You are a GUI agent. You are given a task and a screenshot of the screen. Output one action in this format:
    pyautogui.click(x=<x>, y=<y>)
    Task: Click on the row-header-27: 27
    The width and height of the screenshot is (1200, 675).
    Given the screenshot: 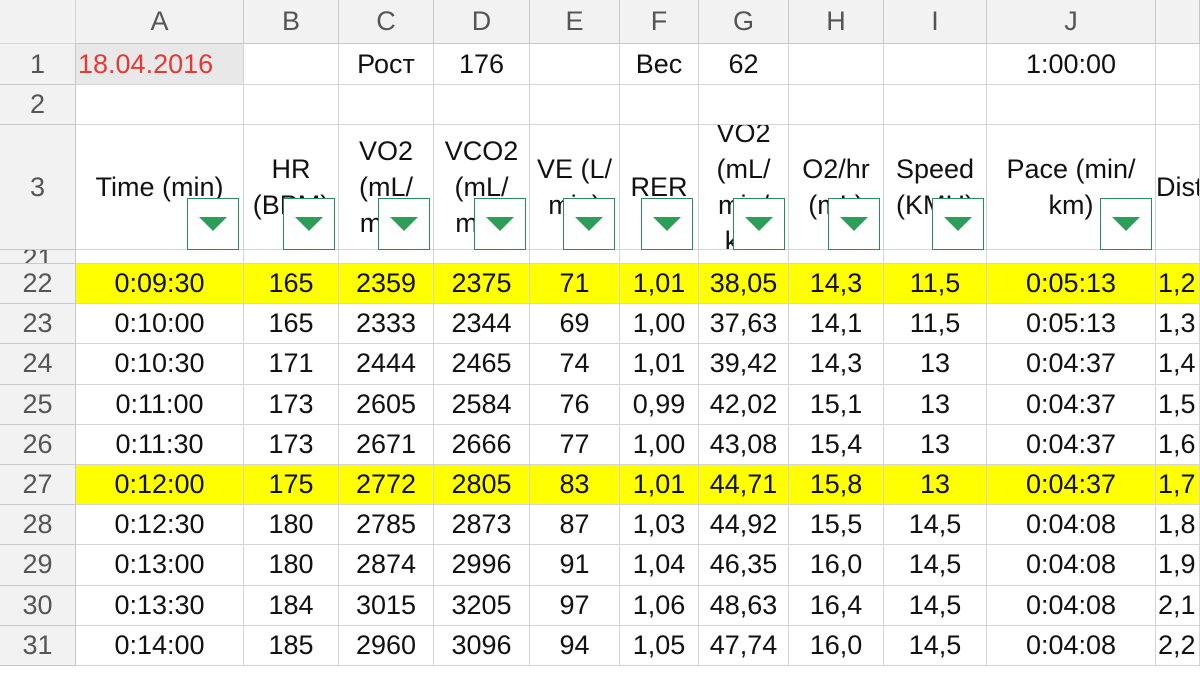 What is the action you would take?
    pyautogui.click(x=38, y=485)
    